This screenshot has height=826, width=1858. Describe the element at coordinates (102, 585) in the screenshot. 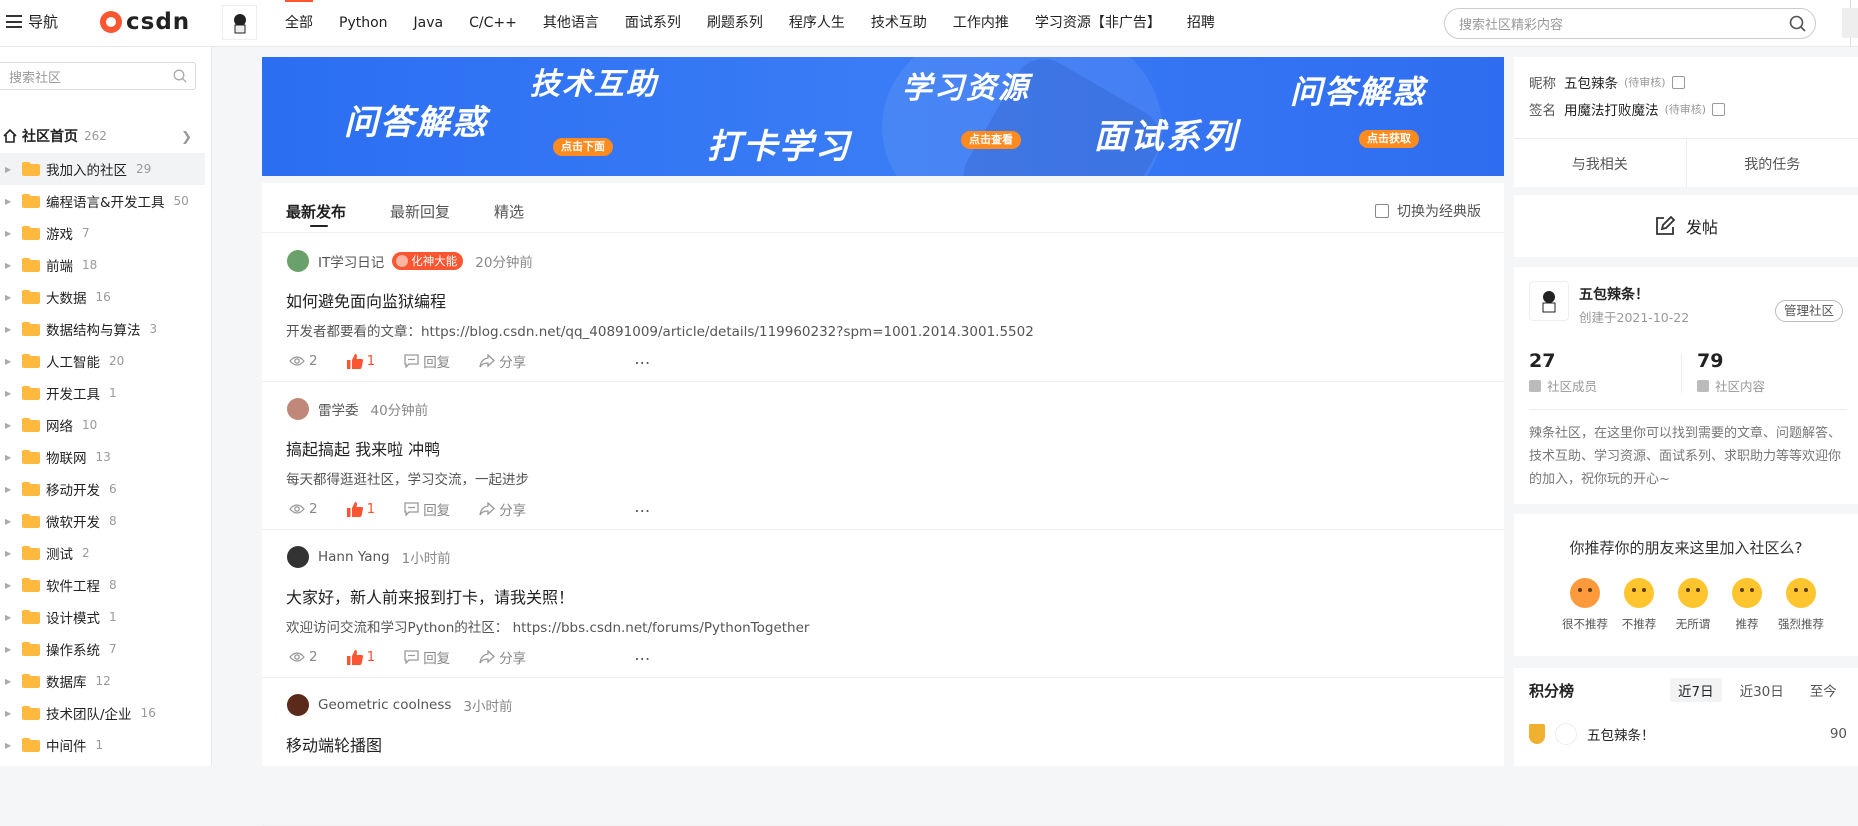

I see `sidebar-item: ▶软件工程8` at that location.